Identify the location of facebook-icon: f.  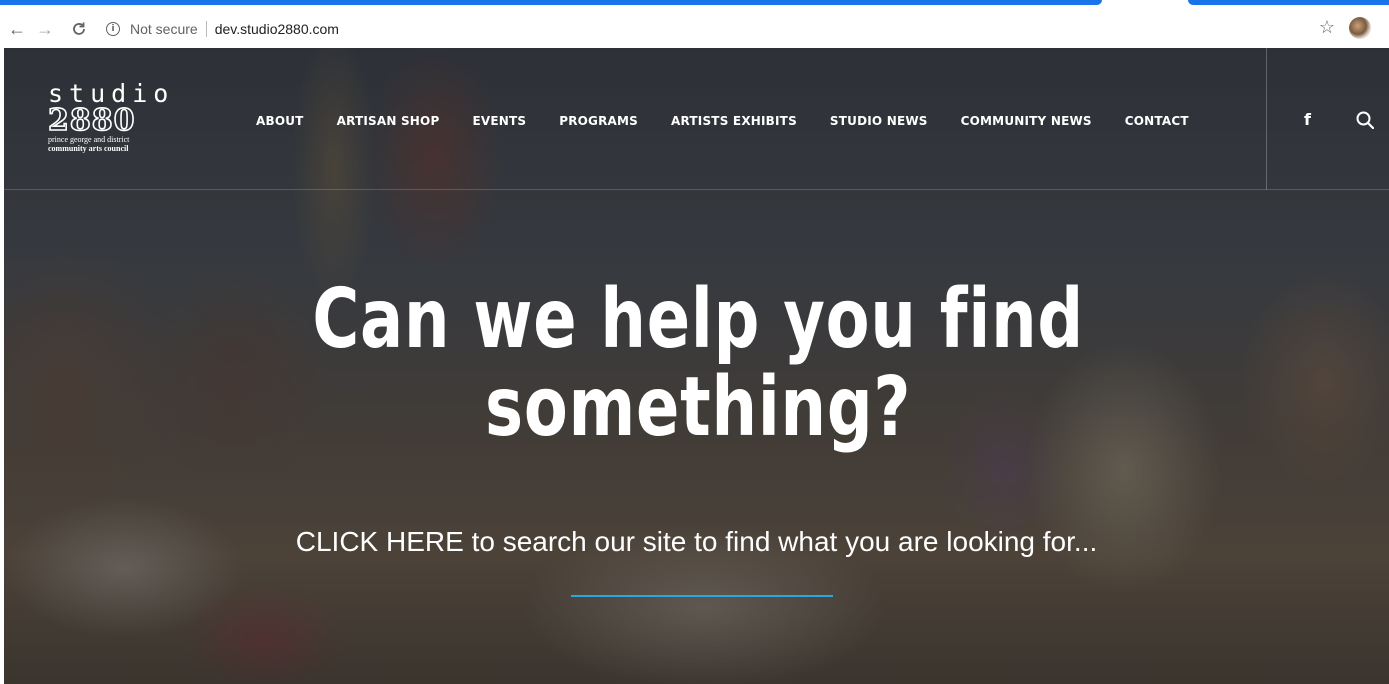
(1307, 119).